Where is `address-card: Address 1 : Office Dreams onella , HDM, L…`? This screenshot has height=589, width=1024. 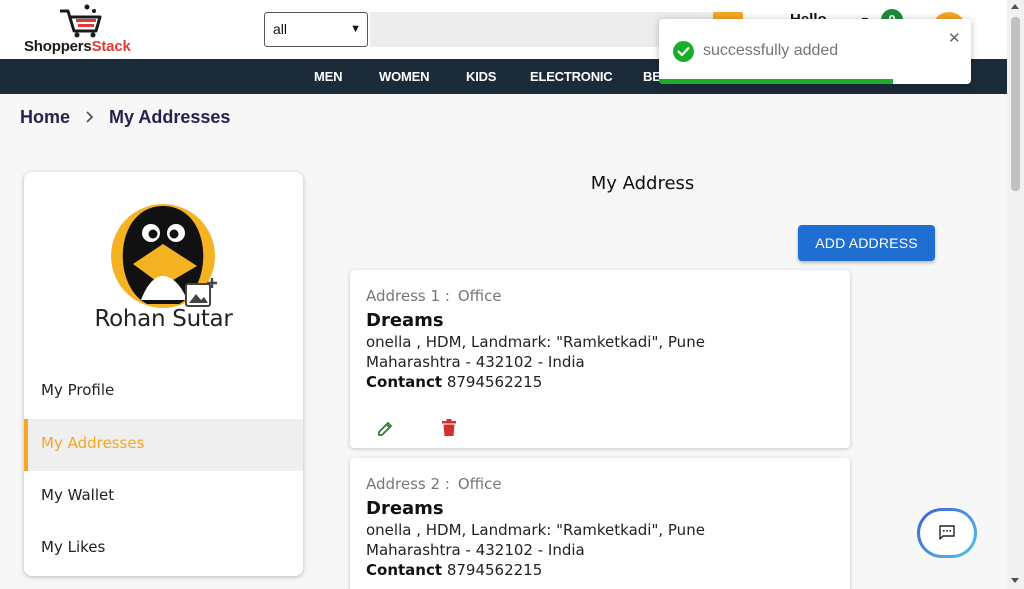 address-card: Address 1 : Office Dreams onella , HDM, L… is located at coordinates (600, 359).